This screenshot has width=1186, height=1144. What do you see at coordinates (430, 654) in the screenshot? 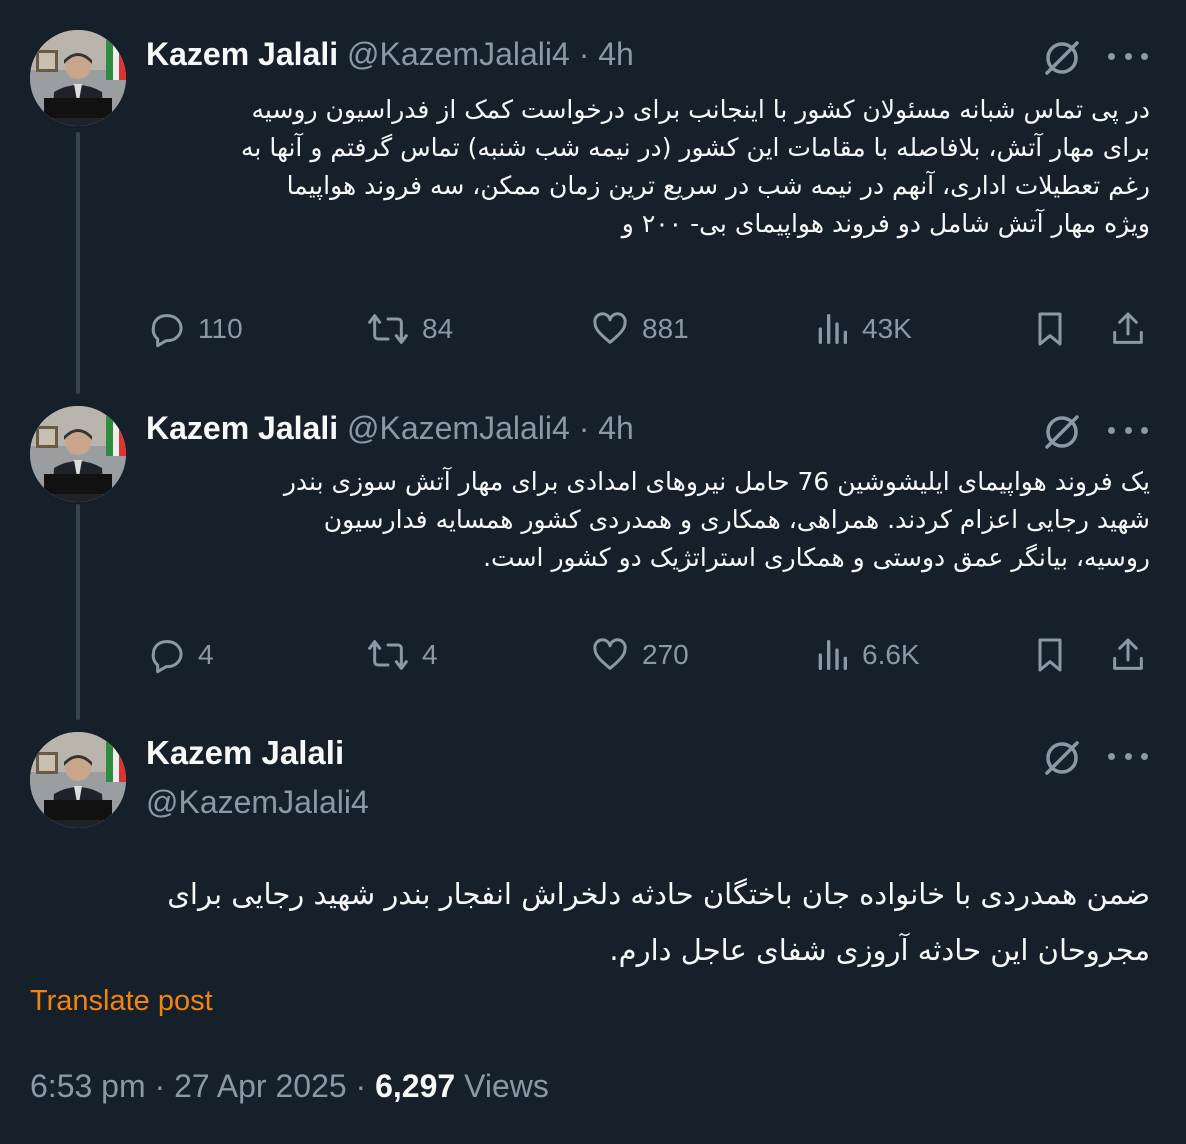
I see `repost-count: 4` at bounding box center [430, 654].